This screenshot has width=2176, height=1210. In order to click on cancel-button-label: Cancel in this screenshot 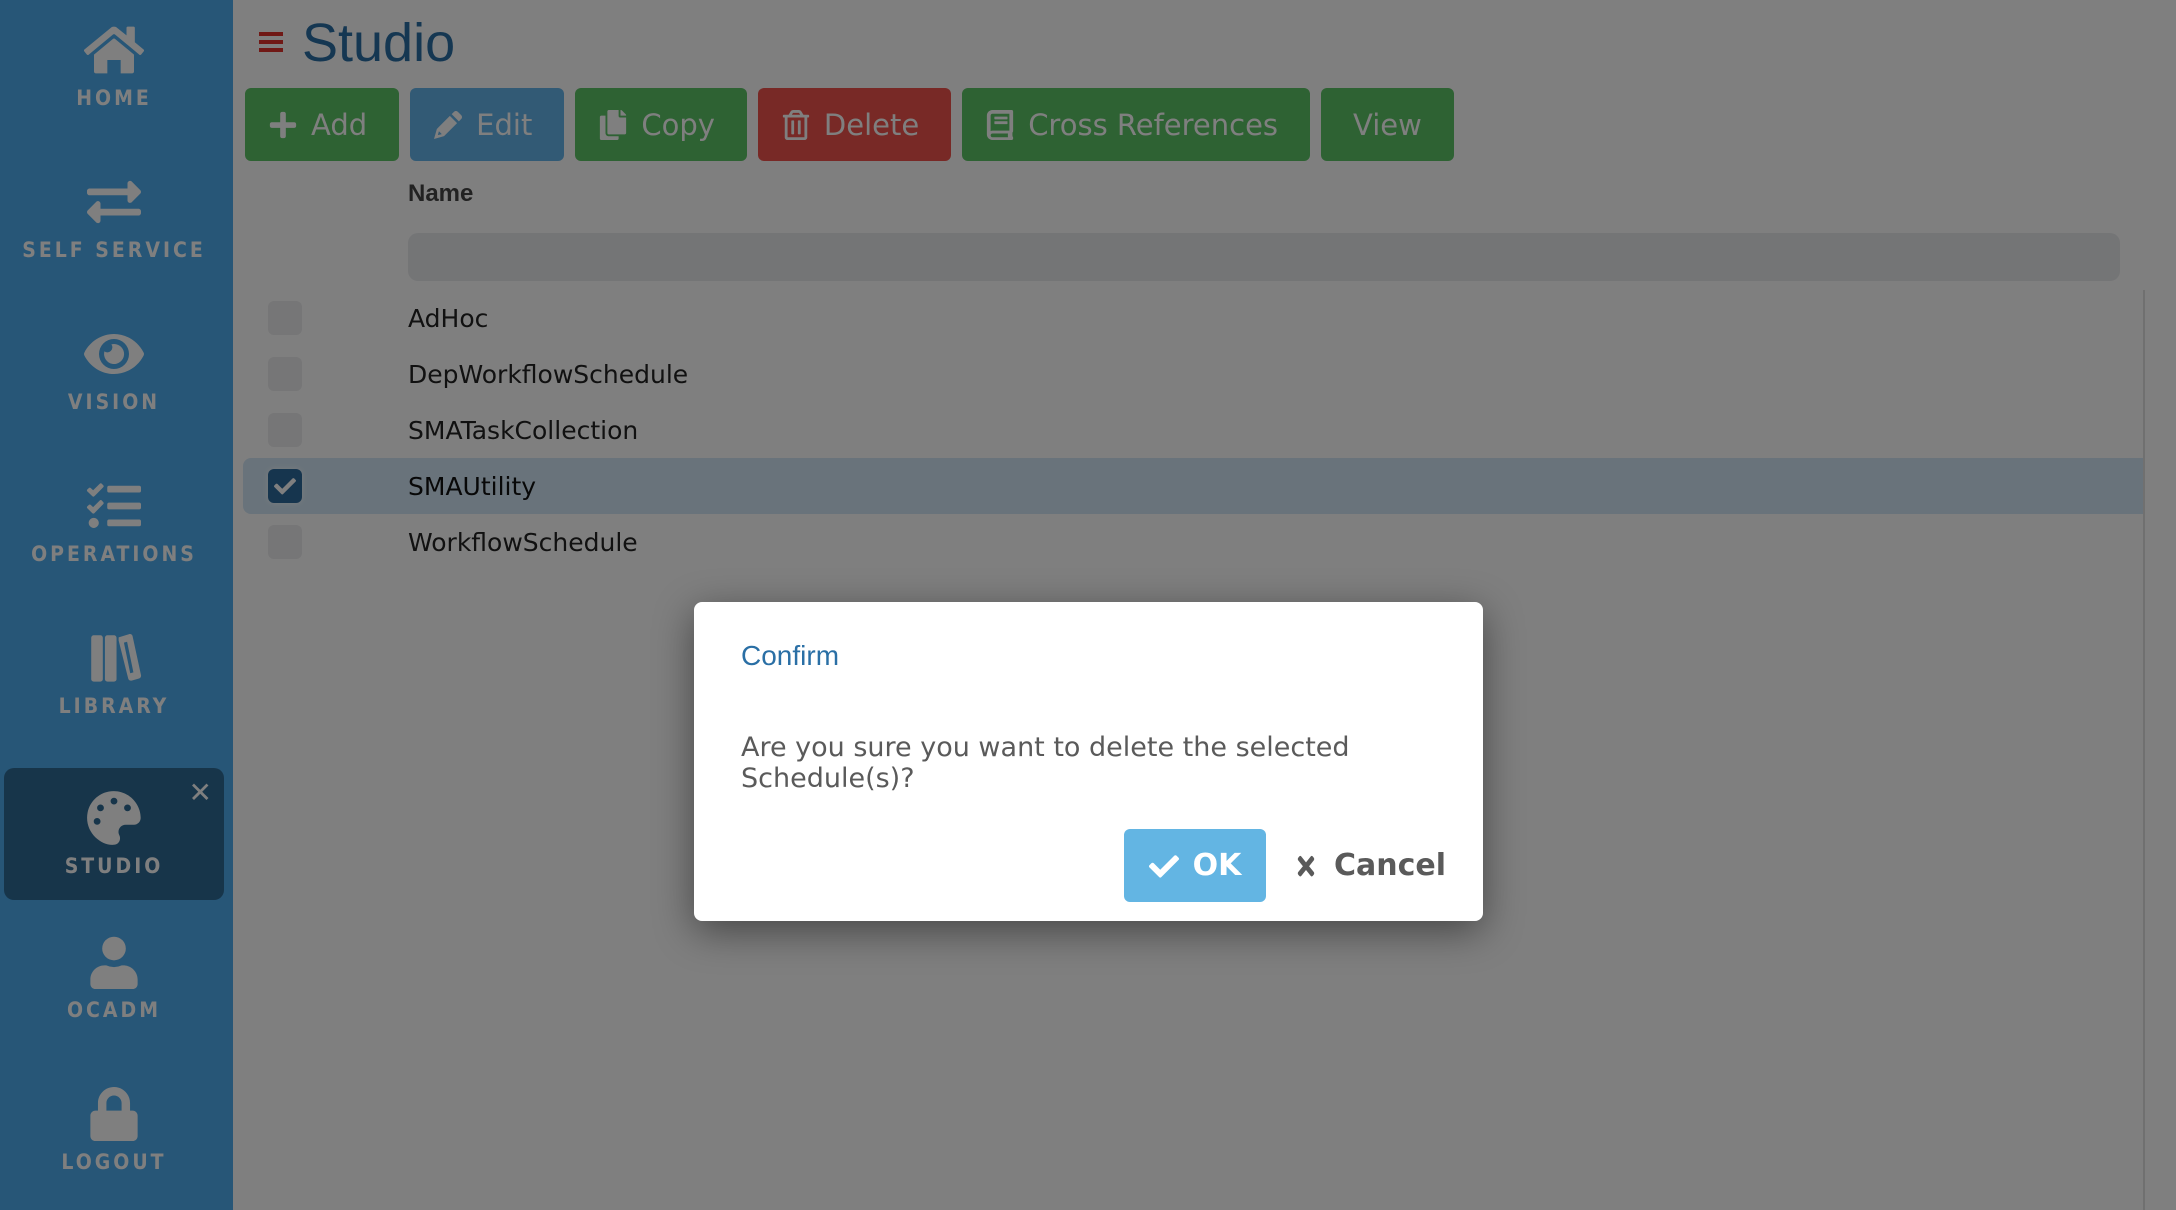, I will do `click(1390, 865)`.